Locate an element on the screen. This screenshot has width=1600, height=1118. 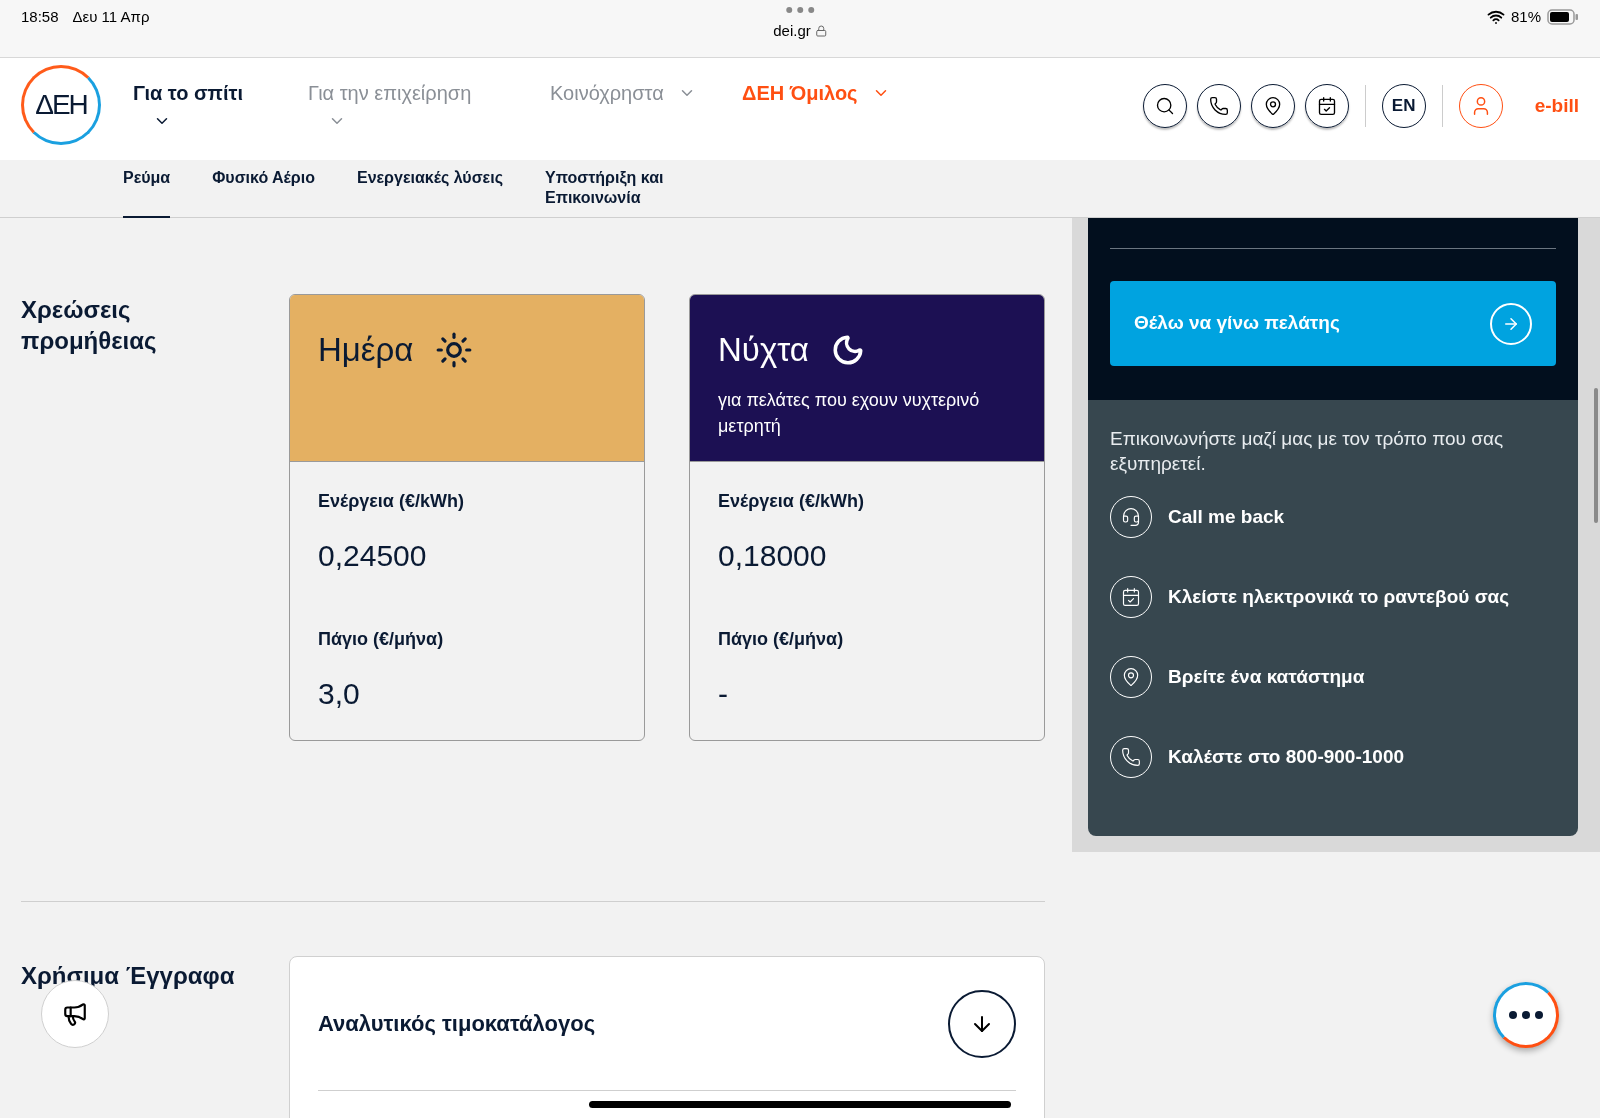
price-value: - is located at coordinates (723, 694).